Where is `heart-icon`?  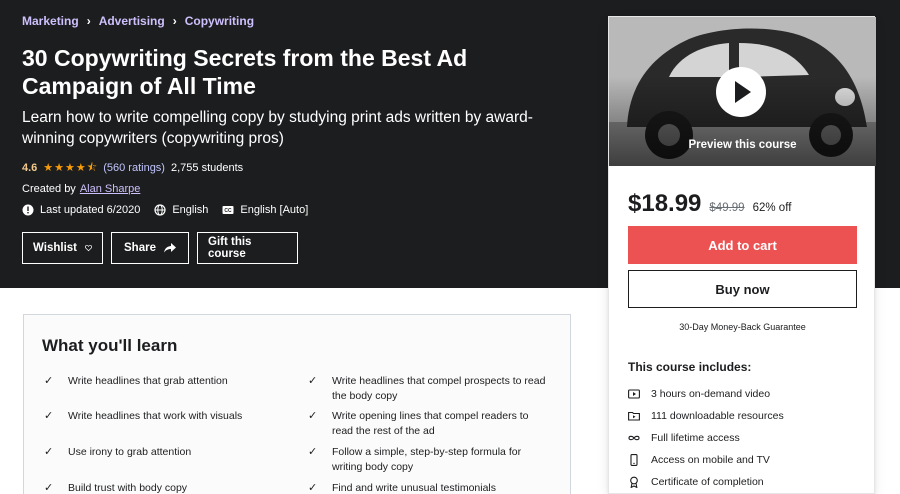 heart-icon is located at coordinates (88, 248).